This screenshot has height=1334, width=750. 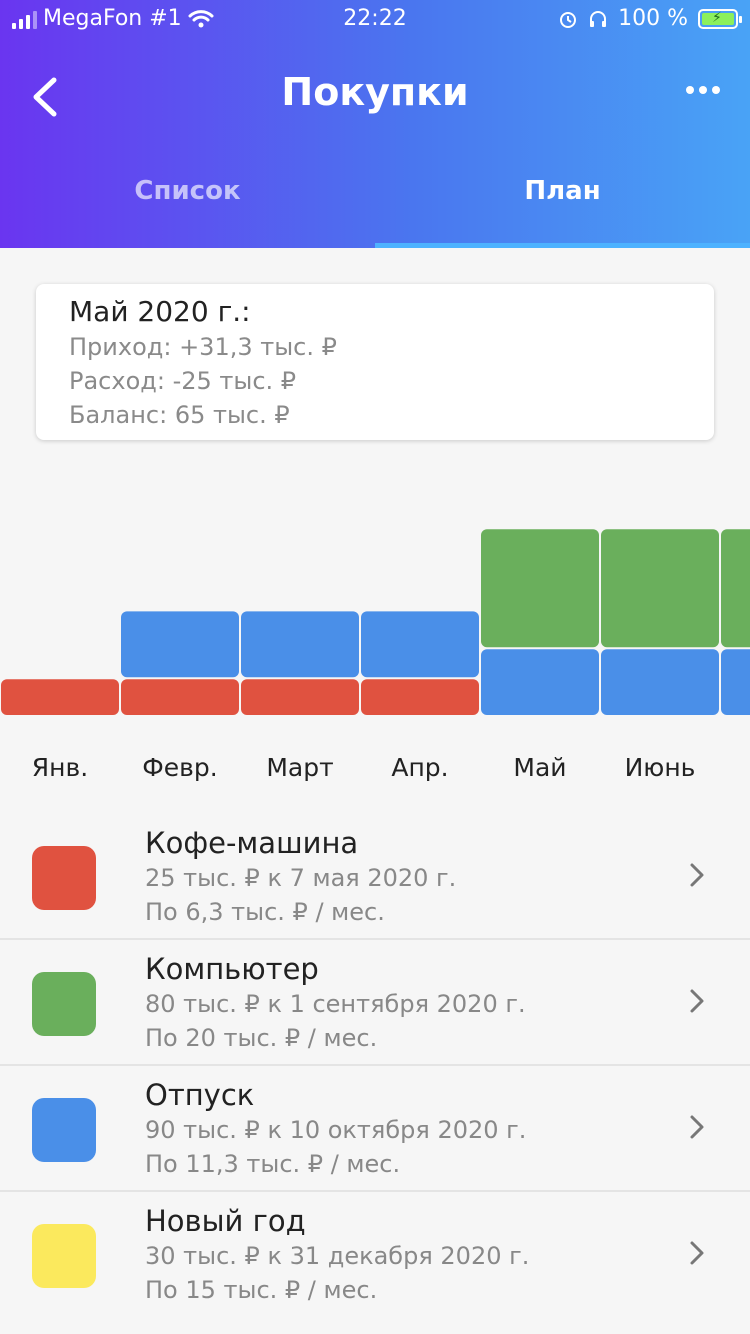 I want to click on item-amount: 25 тыс. ₽ к 7 мая 2020 г., so click(x=301, y=878).